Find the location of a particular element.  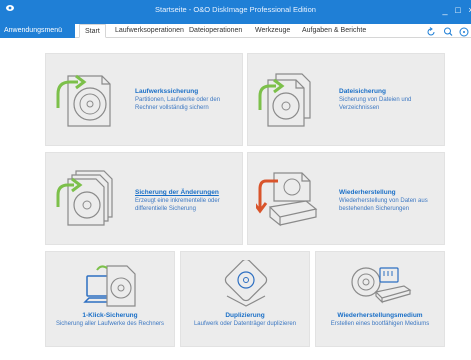

ribbon-quick-icons is located at coordinates (446, 31).